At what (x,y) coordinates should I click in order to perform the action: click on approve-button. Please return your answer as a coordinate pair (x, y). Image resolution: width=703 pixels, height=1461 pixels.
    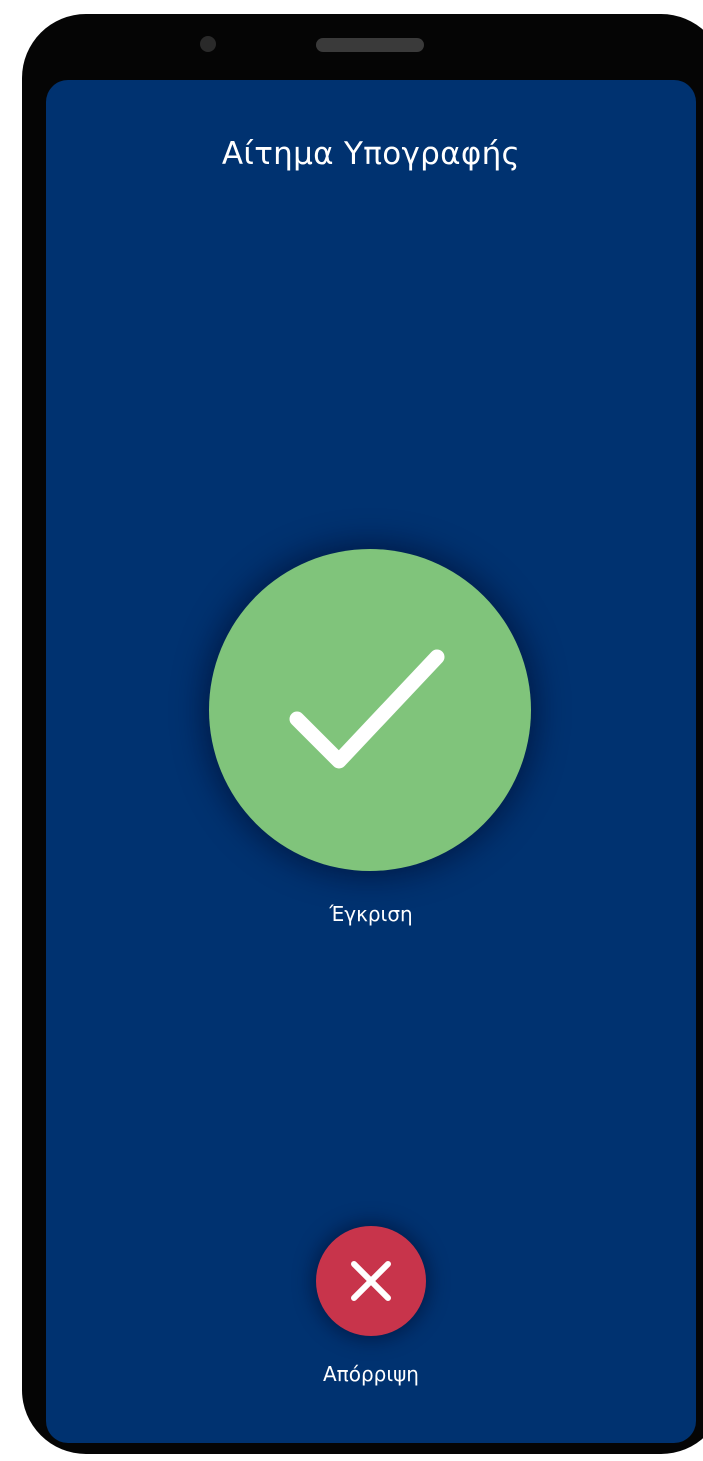
    Looking at the image, I should click on (370, 710).